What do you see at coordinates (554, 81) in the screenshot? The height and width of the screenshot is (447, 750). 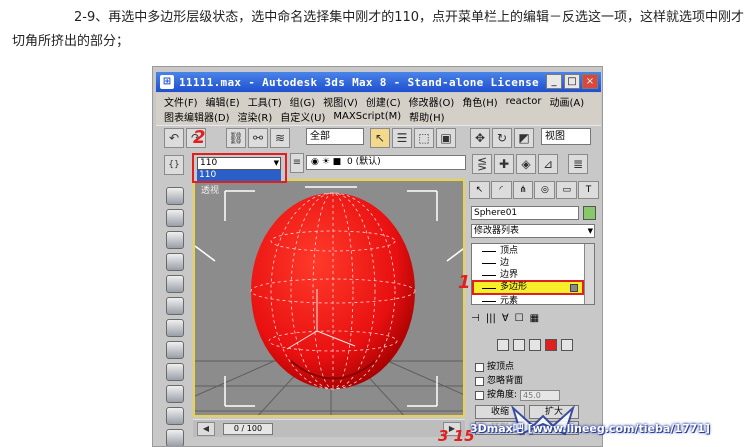 I see `minimize-button: _` at bounding box center [554, 81].